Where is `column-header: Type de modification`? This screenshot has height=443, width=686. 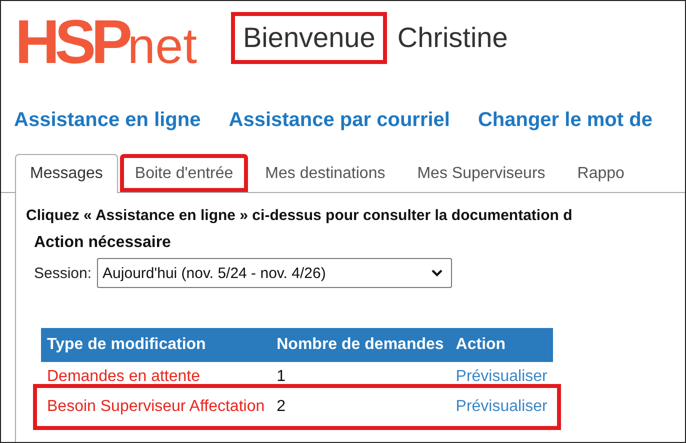
column-header: Type de modification is located at coordinates (156, 345).